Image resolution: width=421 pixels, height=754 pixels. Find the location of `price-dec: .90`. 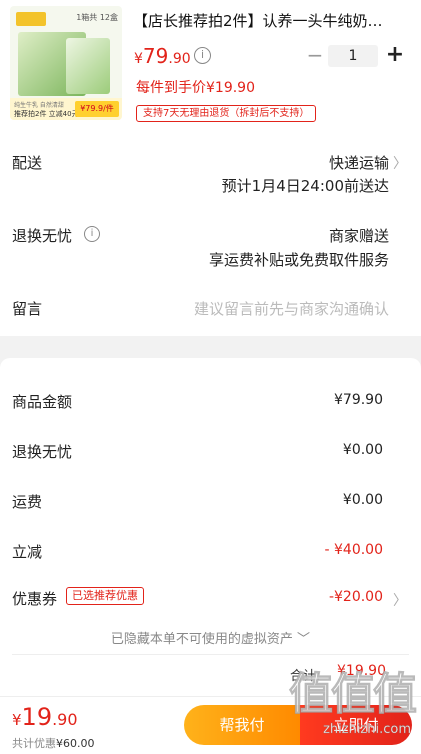

price-dec: .90 is located at coordinates (179, 59).